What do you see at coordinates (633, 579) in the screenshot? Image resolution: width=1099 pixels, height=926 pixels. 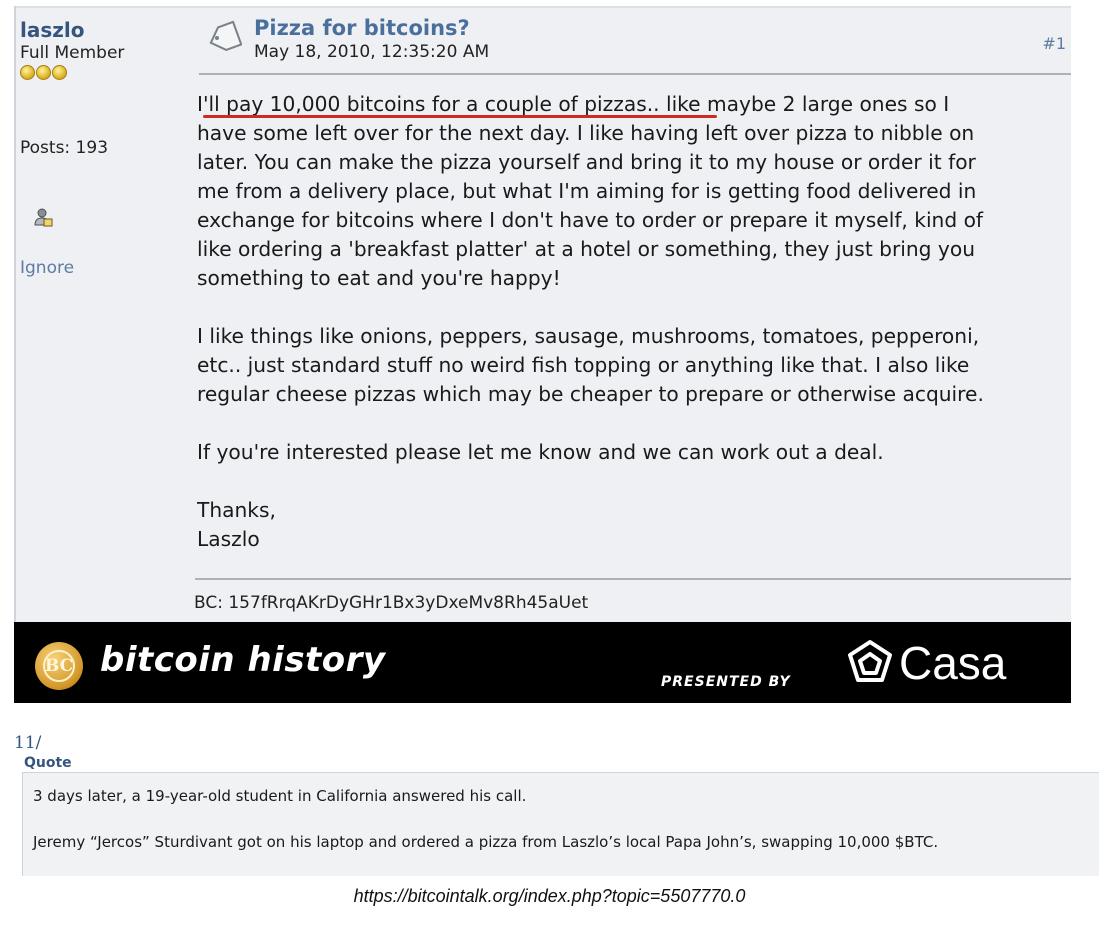 I see `signature-divider` at bounding box center [633, 579].